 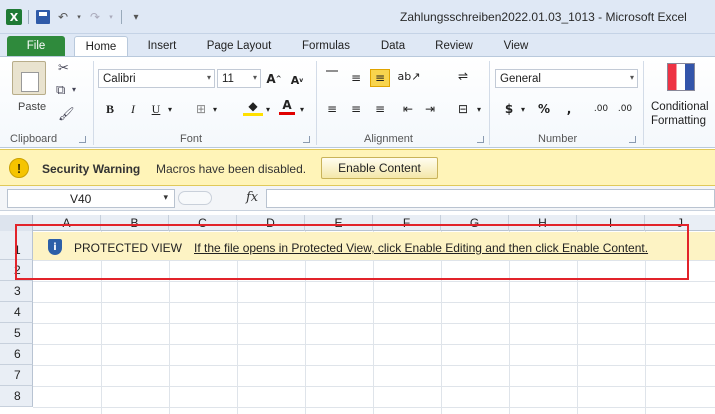 I want to click on cut-icon: ✂, so click(x=63, y=68).